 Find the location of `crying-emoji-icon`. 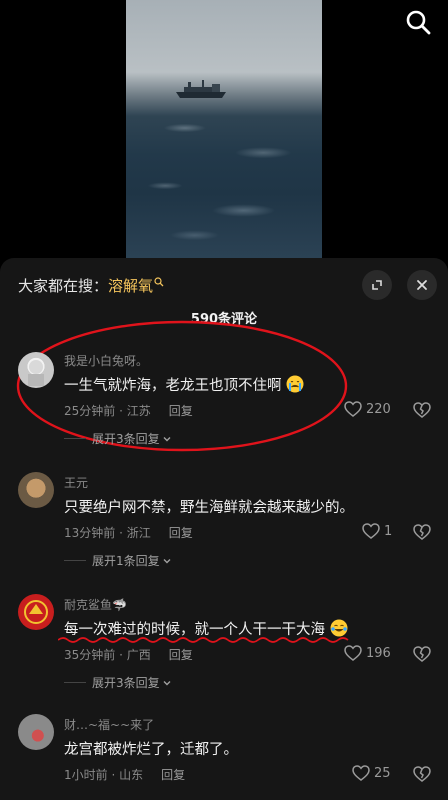

crying-emoji-icon is located at coordinates (295, 384).